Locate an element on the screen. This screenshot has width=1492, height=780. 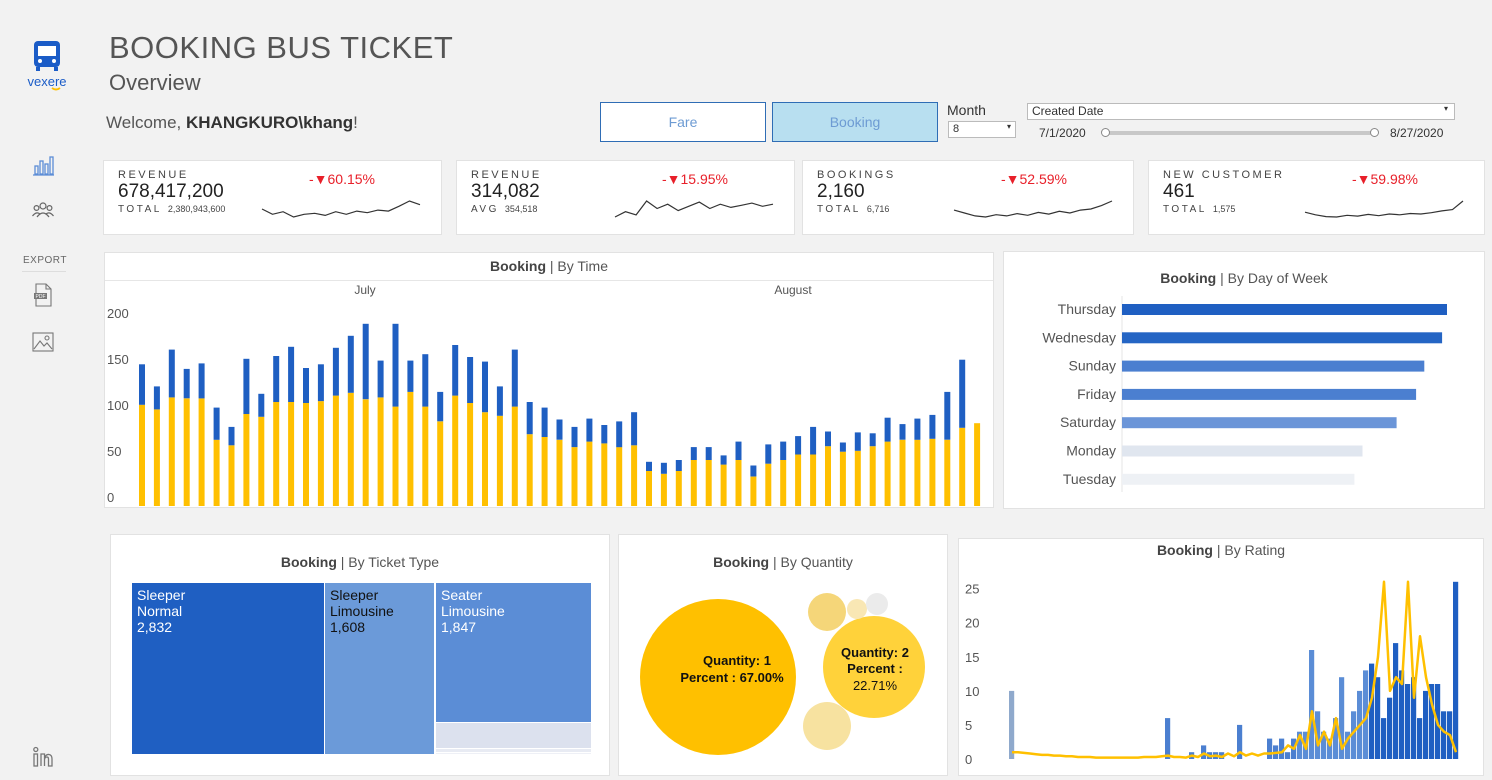
chevron-down-icon: ▾ is located at coordinates (1445, 108).